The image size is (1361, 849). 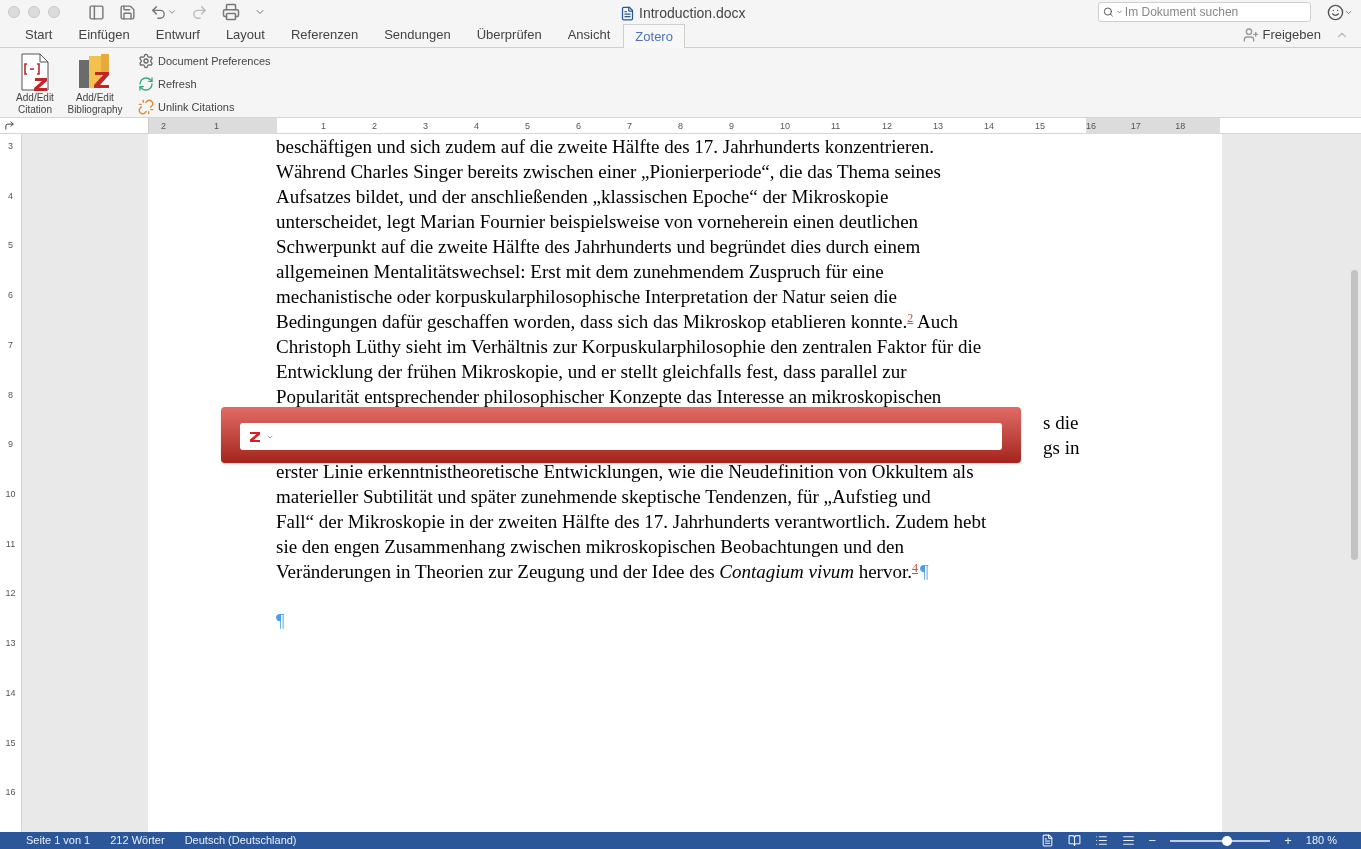 I want to click on document-text-line: Entwicklung der frühen Mikroskopie, und er stellt gleichfalls fest, dass parallel zur, so click(x=591, y=372).